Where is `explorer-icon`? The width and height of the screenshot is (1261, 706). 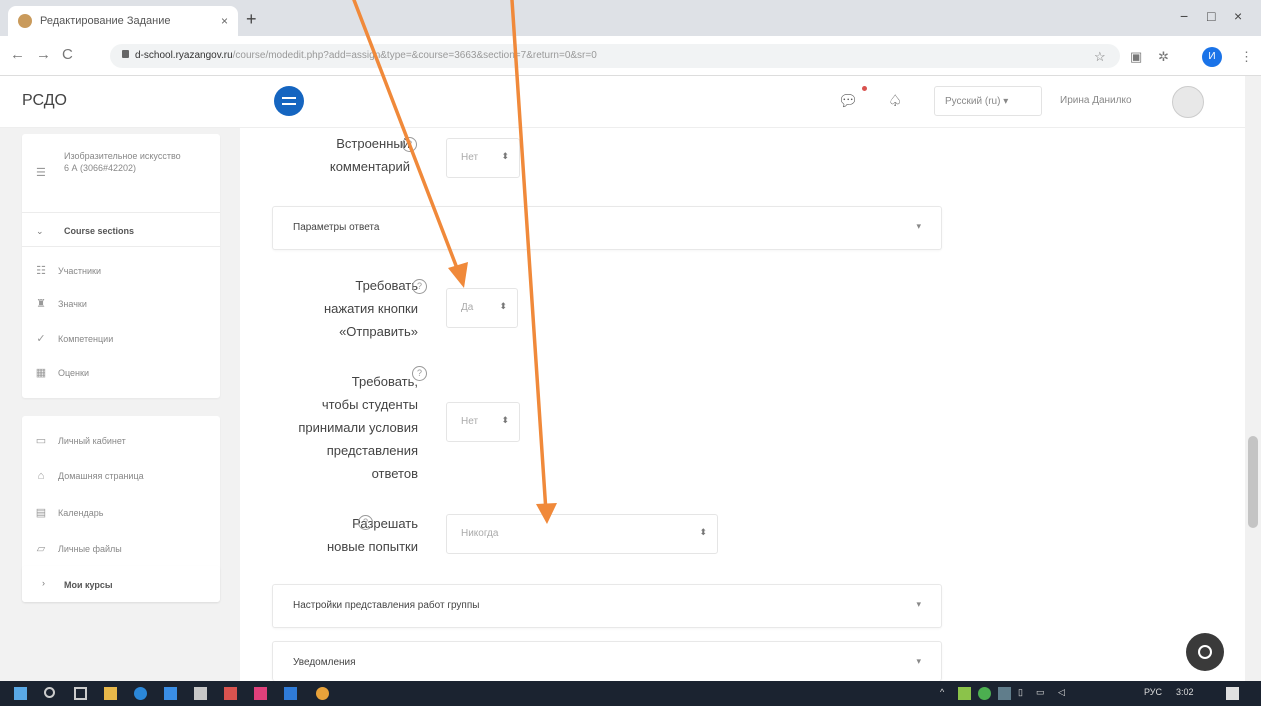
explorer-icon is located at coordinates (110, 693).